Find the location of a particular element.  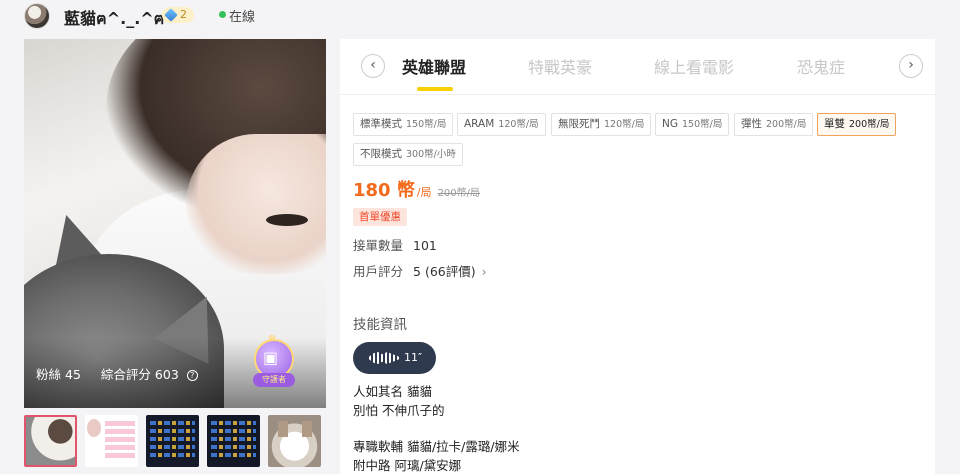

voice-duration: 11″ is located at coordinates (413, 357).